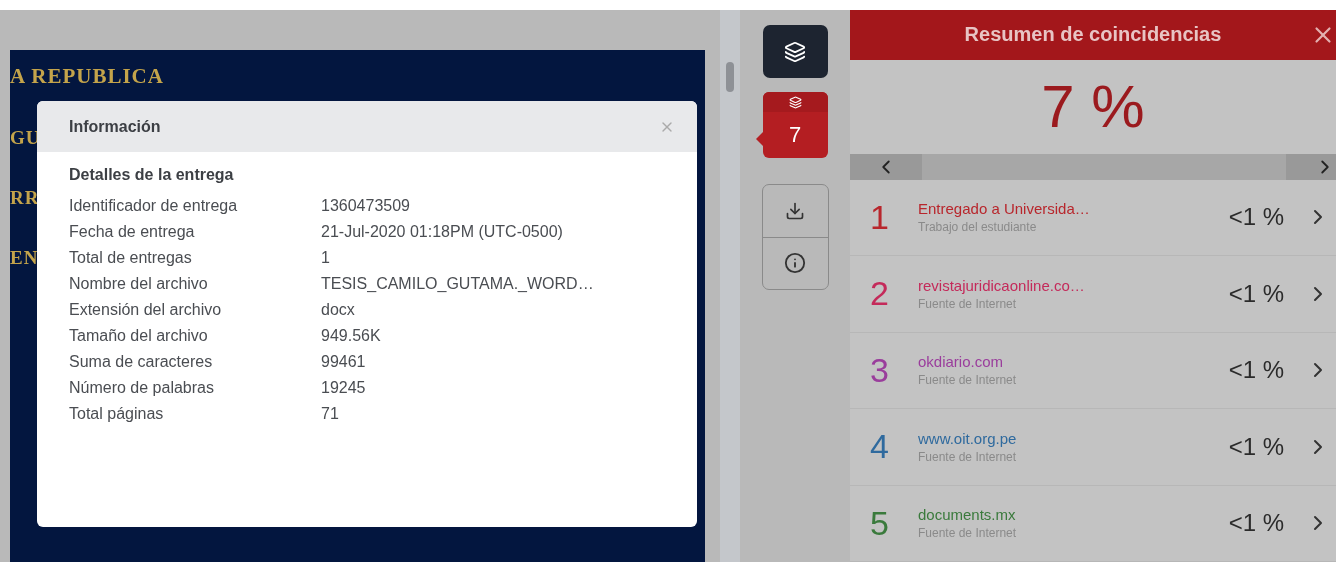  Describe the element at coordinates (142, 388) in the screenshot. I see `field-label: Número de palabras` at that location.